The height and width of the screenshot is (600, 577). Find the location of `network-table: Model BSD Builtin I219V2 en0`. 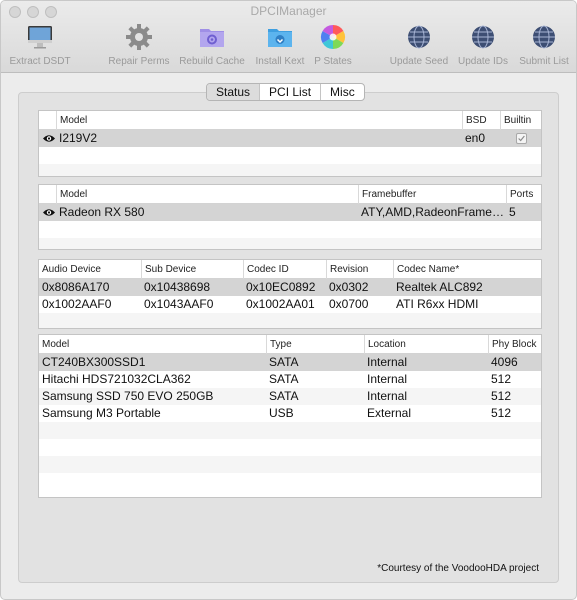

network-table: Model BSD Builtin I219V2 en0 is located at coordinates (290, 143).